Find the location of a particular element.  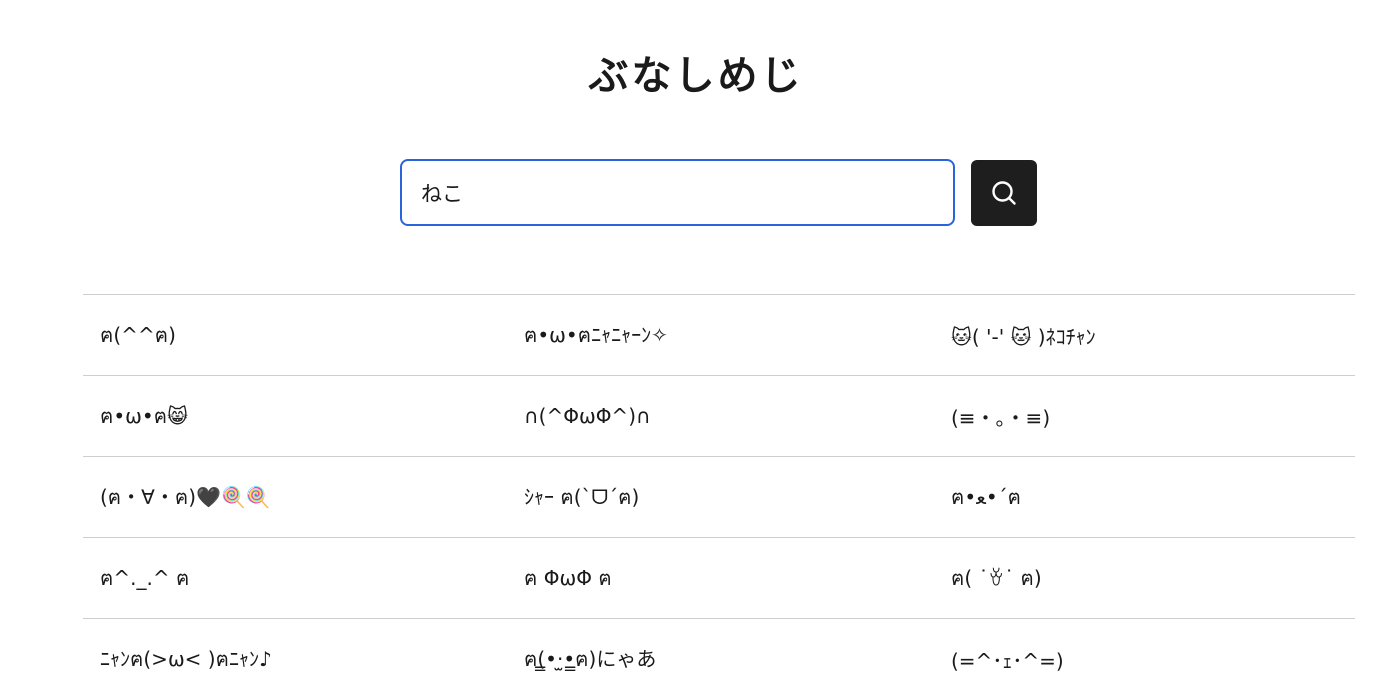

kaomoji-item: ∩(^ΦωΦ^)∩ is located at coordinates (719, 416).